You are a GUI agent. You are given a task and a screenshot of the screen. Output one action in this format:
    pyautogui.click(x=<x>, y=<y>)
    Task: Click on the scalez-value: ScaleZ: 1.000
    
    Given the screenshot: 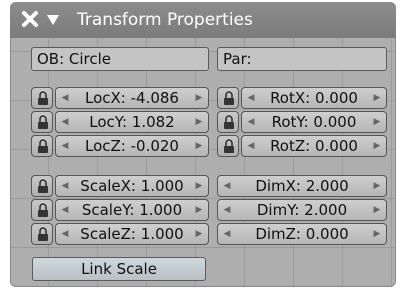 What is the action you would take?
    pyautogui.click(x=132, y=234)
    